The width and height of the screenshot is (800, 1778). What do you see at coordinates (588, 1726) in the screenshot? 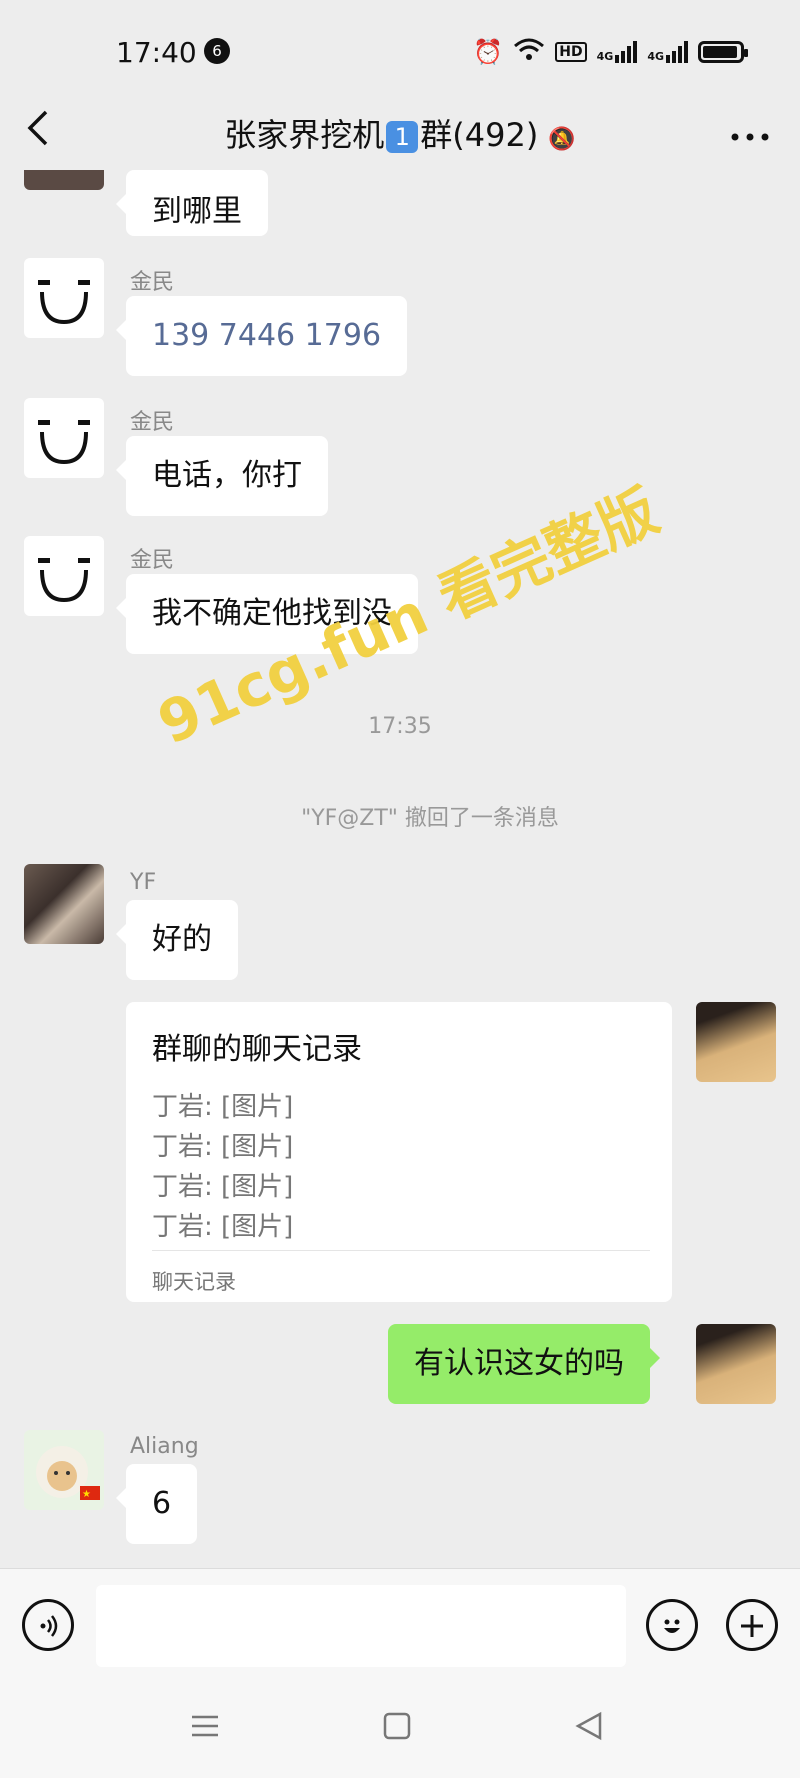
I see `back-triangle-icon` at bounding box center [588, 1726].